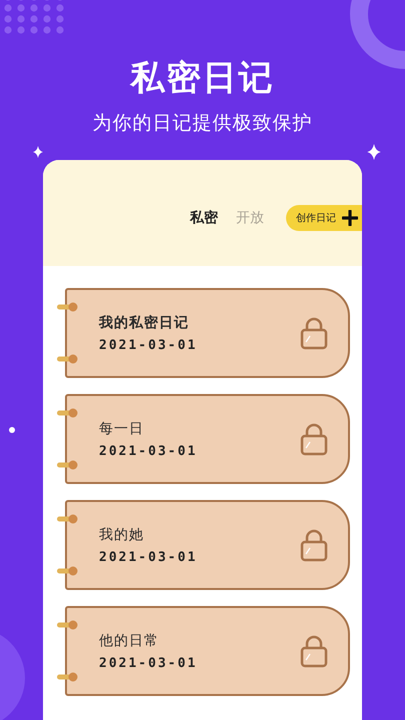  I want to click on diary-card: 我的私密日记 2021-03-01, so click(207, 333).